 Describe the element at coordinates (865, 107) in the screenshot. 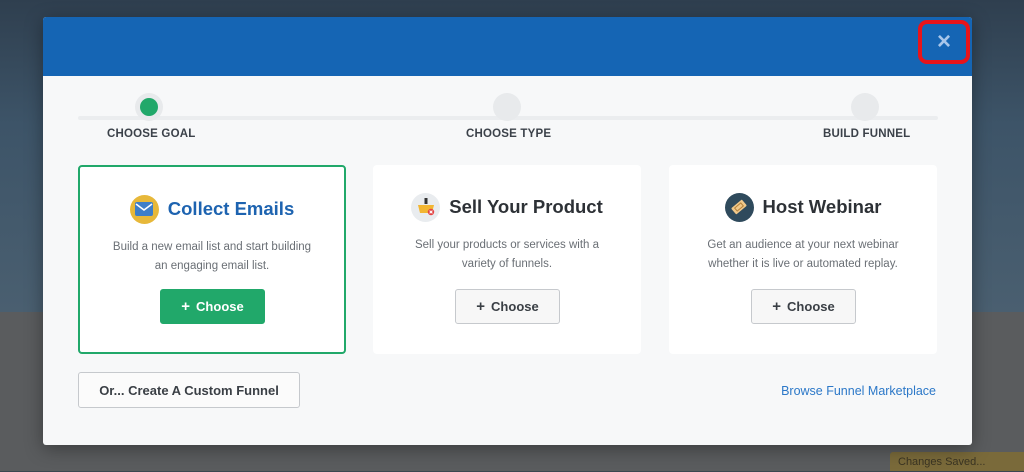

I see `step-dot-build-funnel` at that location.